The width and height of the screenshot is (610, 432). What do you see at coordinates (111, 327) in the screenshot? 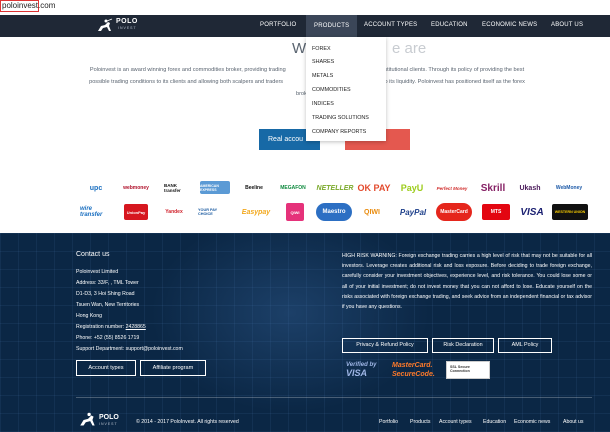
I see `contact-registration: Registration number: 2428865` at bounding box center [111, 327].